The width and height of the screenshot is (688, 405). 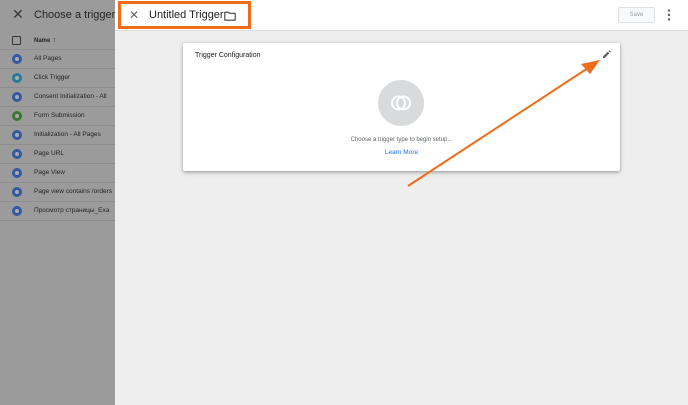 I want to click on editor-toolbar: ✕ Untitled Trigger Save, so click(x=401, y=15).